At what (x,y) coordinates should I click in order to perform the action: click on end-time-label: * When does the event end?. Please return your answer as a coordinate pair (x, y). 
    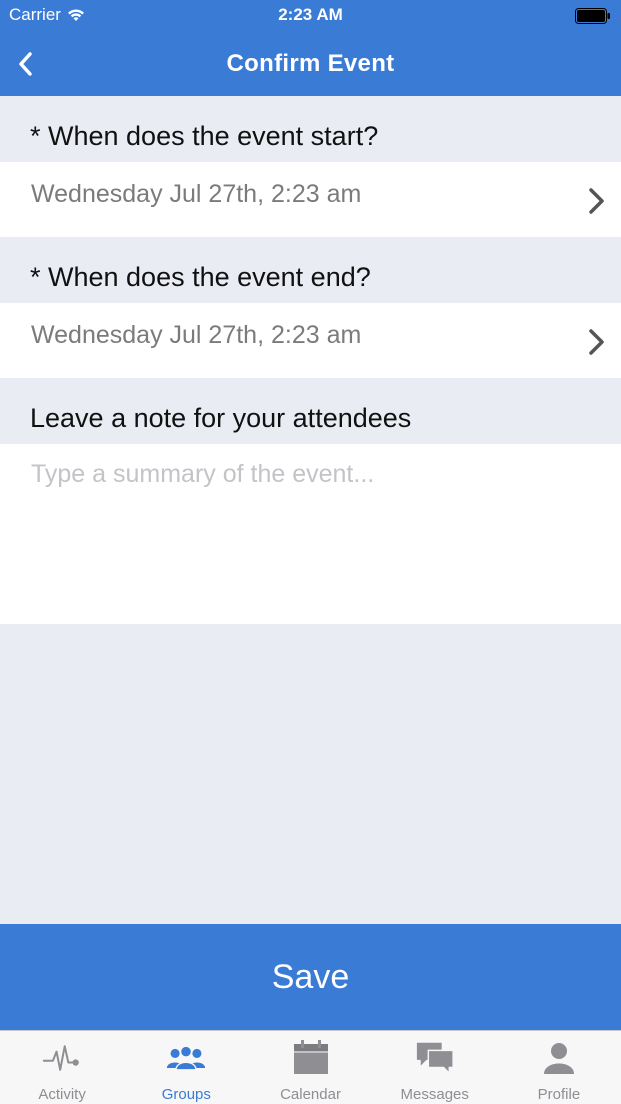
    Looking at the image, I should click on (200, 277).